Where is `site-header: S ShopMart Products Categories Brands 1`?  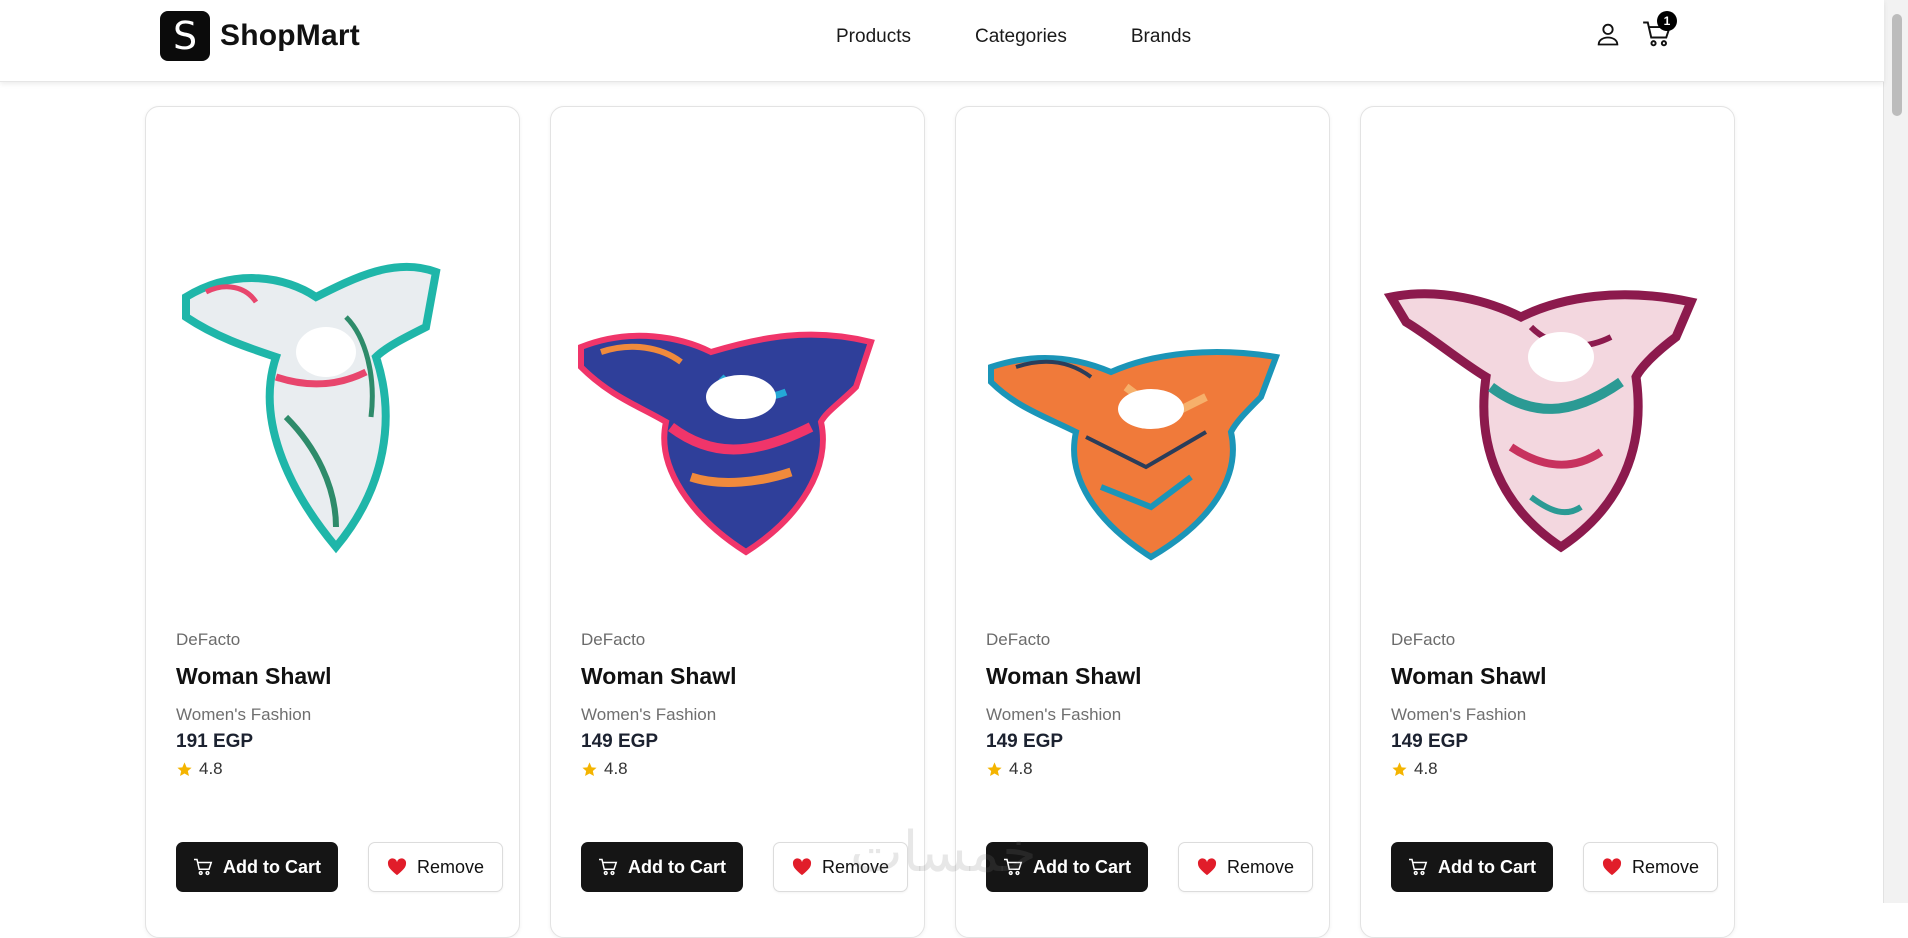
site-header: S ShopMart Products Categories Brands 1 is located at coordinates (942, 41).